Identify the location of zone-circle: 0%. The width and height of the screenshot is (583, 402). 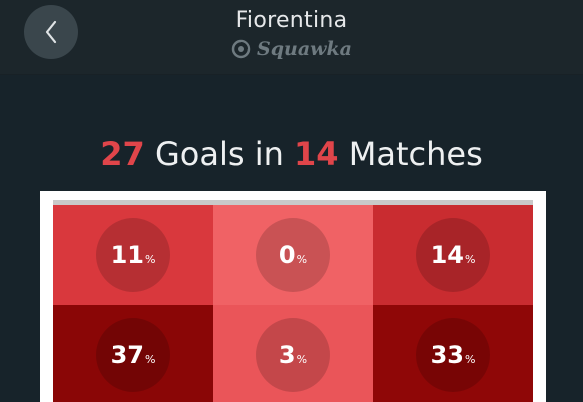
(293, 255).